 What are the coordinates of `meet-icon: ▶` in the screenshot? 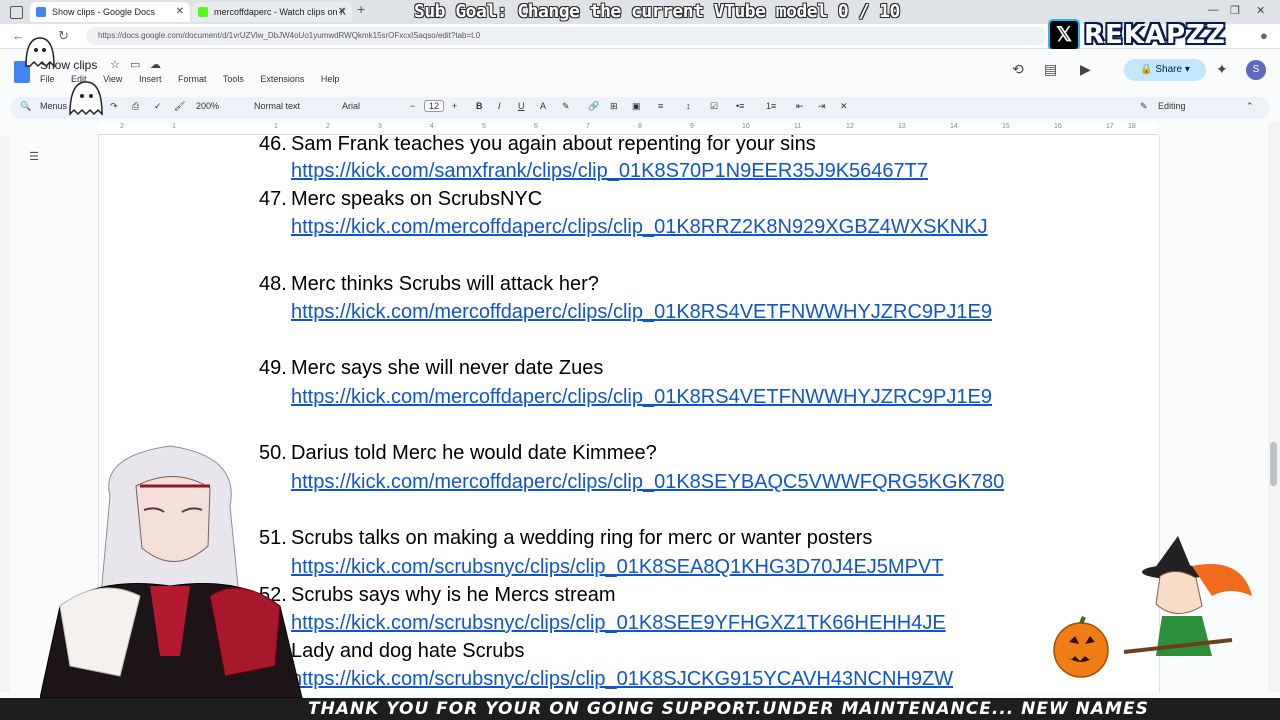 It's located at (1085, 69).